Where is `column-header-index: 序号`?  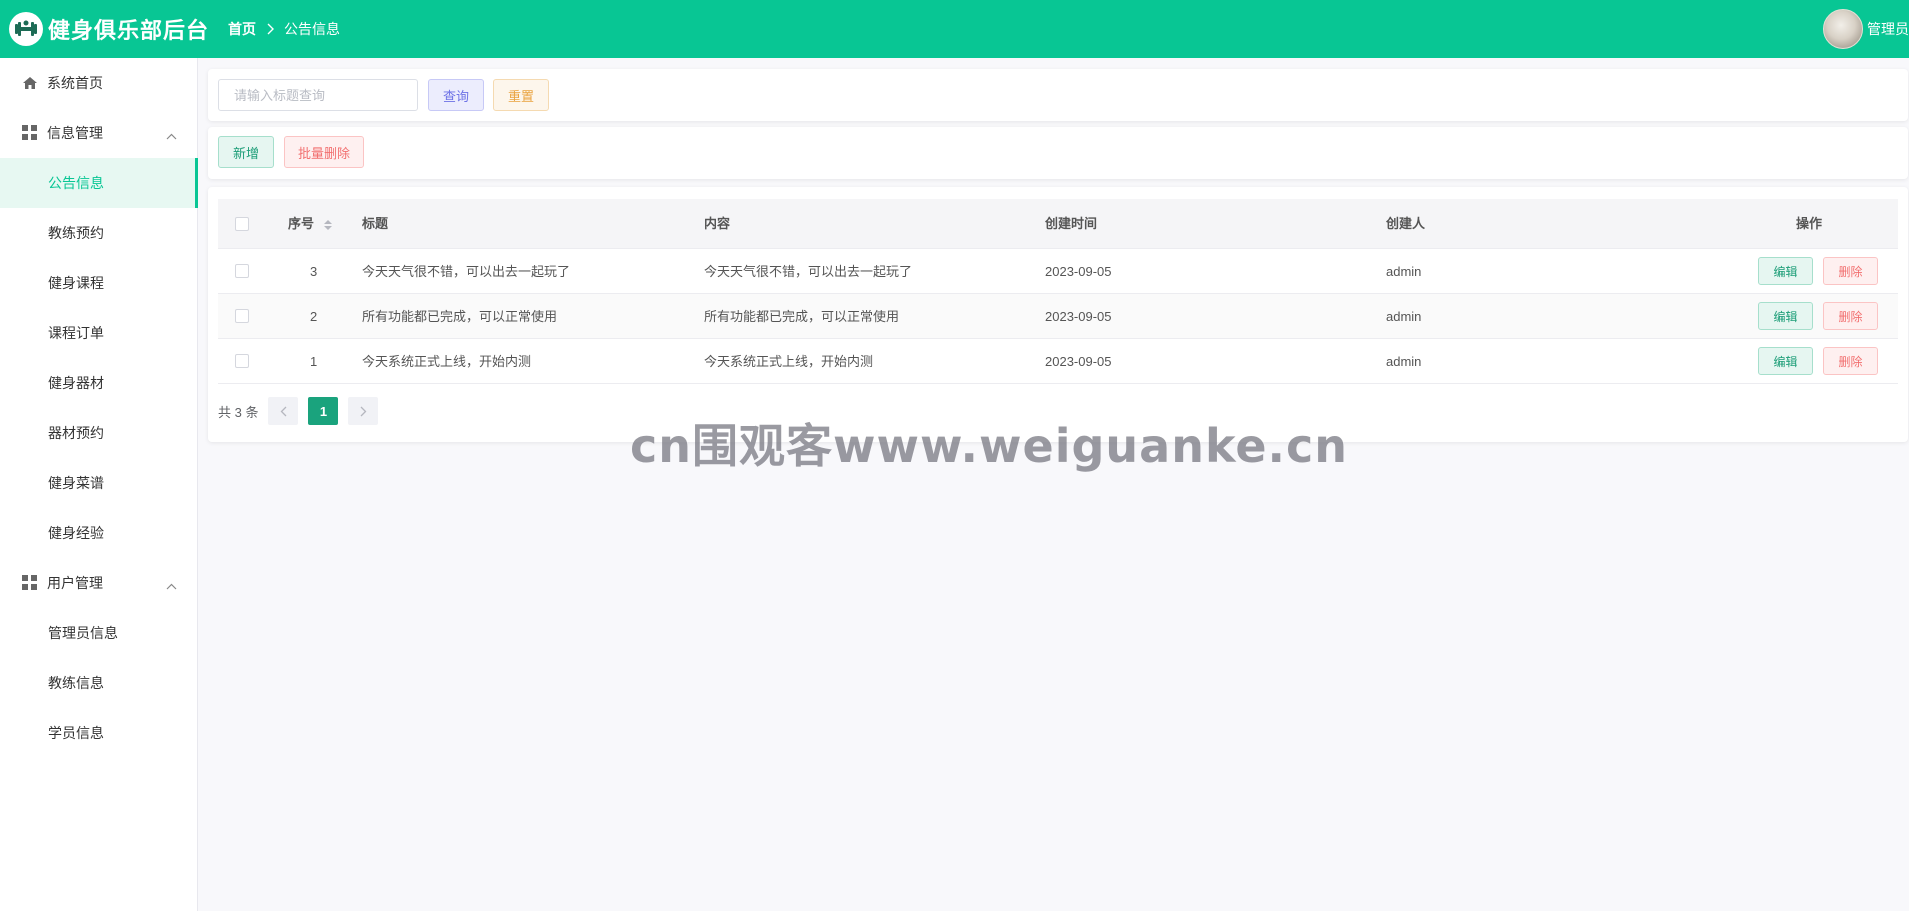
column-header-index: 序号 is located at coordinates (310, 224).